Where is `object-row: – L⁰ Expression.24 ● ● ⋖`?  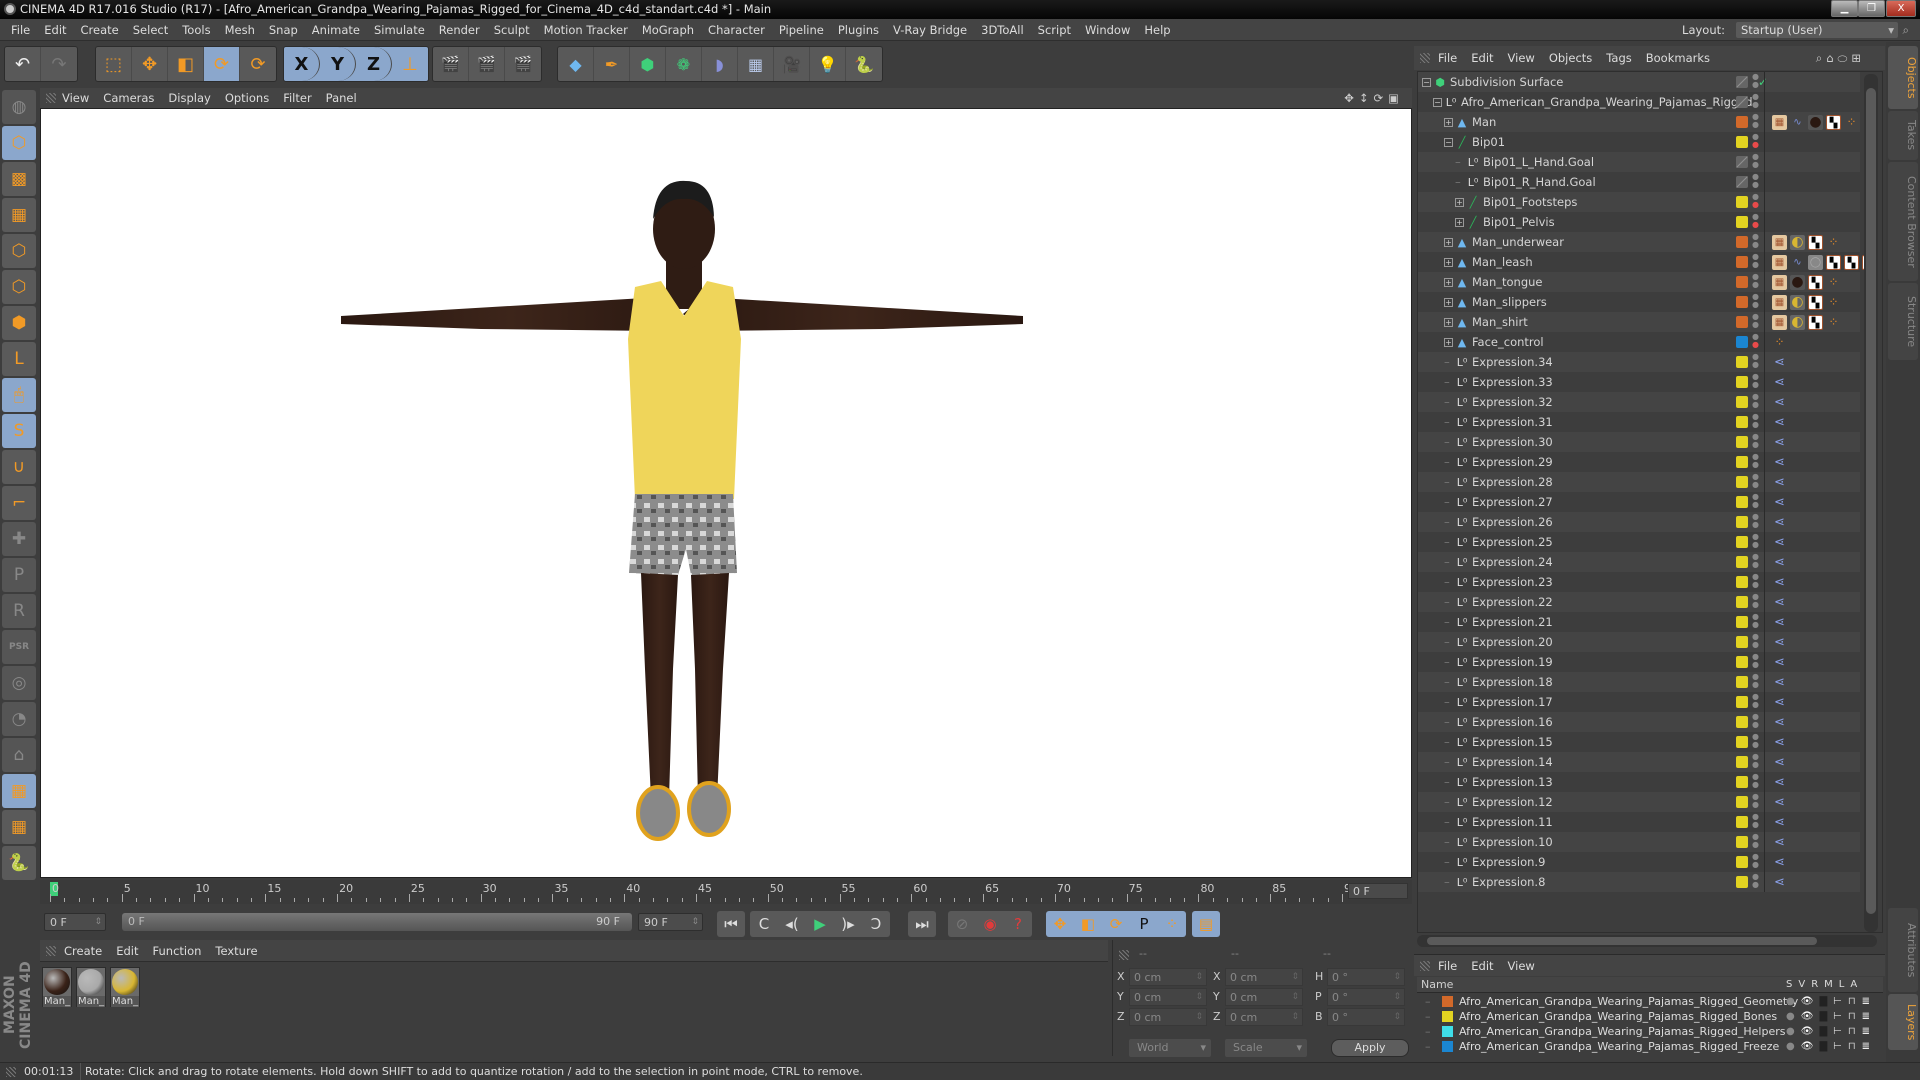 object-row: – L⁰ Expression.24 ● ● ⋖ is located at coordinates (1639, 562).